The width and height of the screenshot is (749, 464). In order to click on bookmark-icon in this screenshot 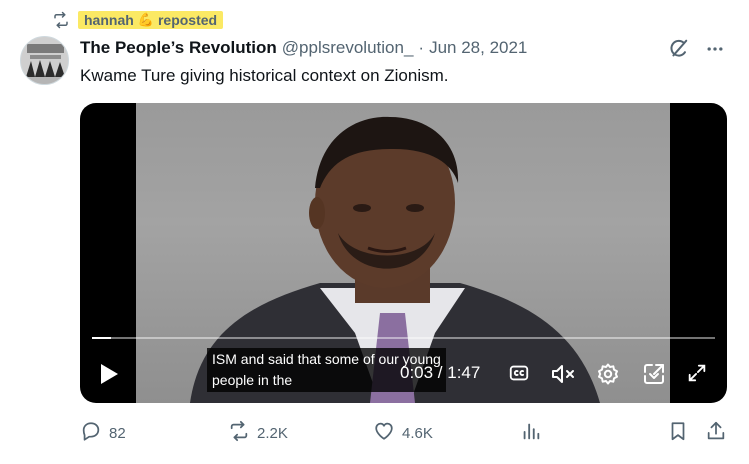, I will do `click(678, 433)`.